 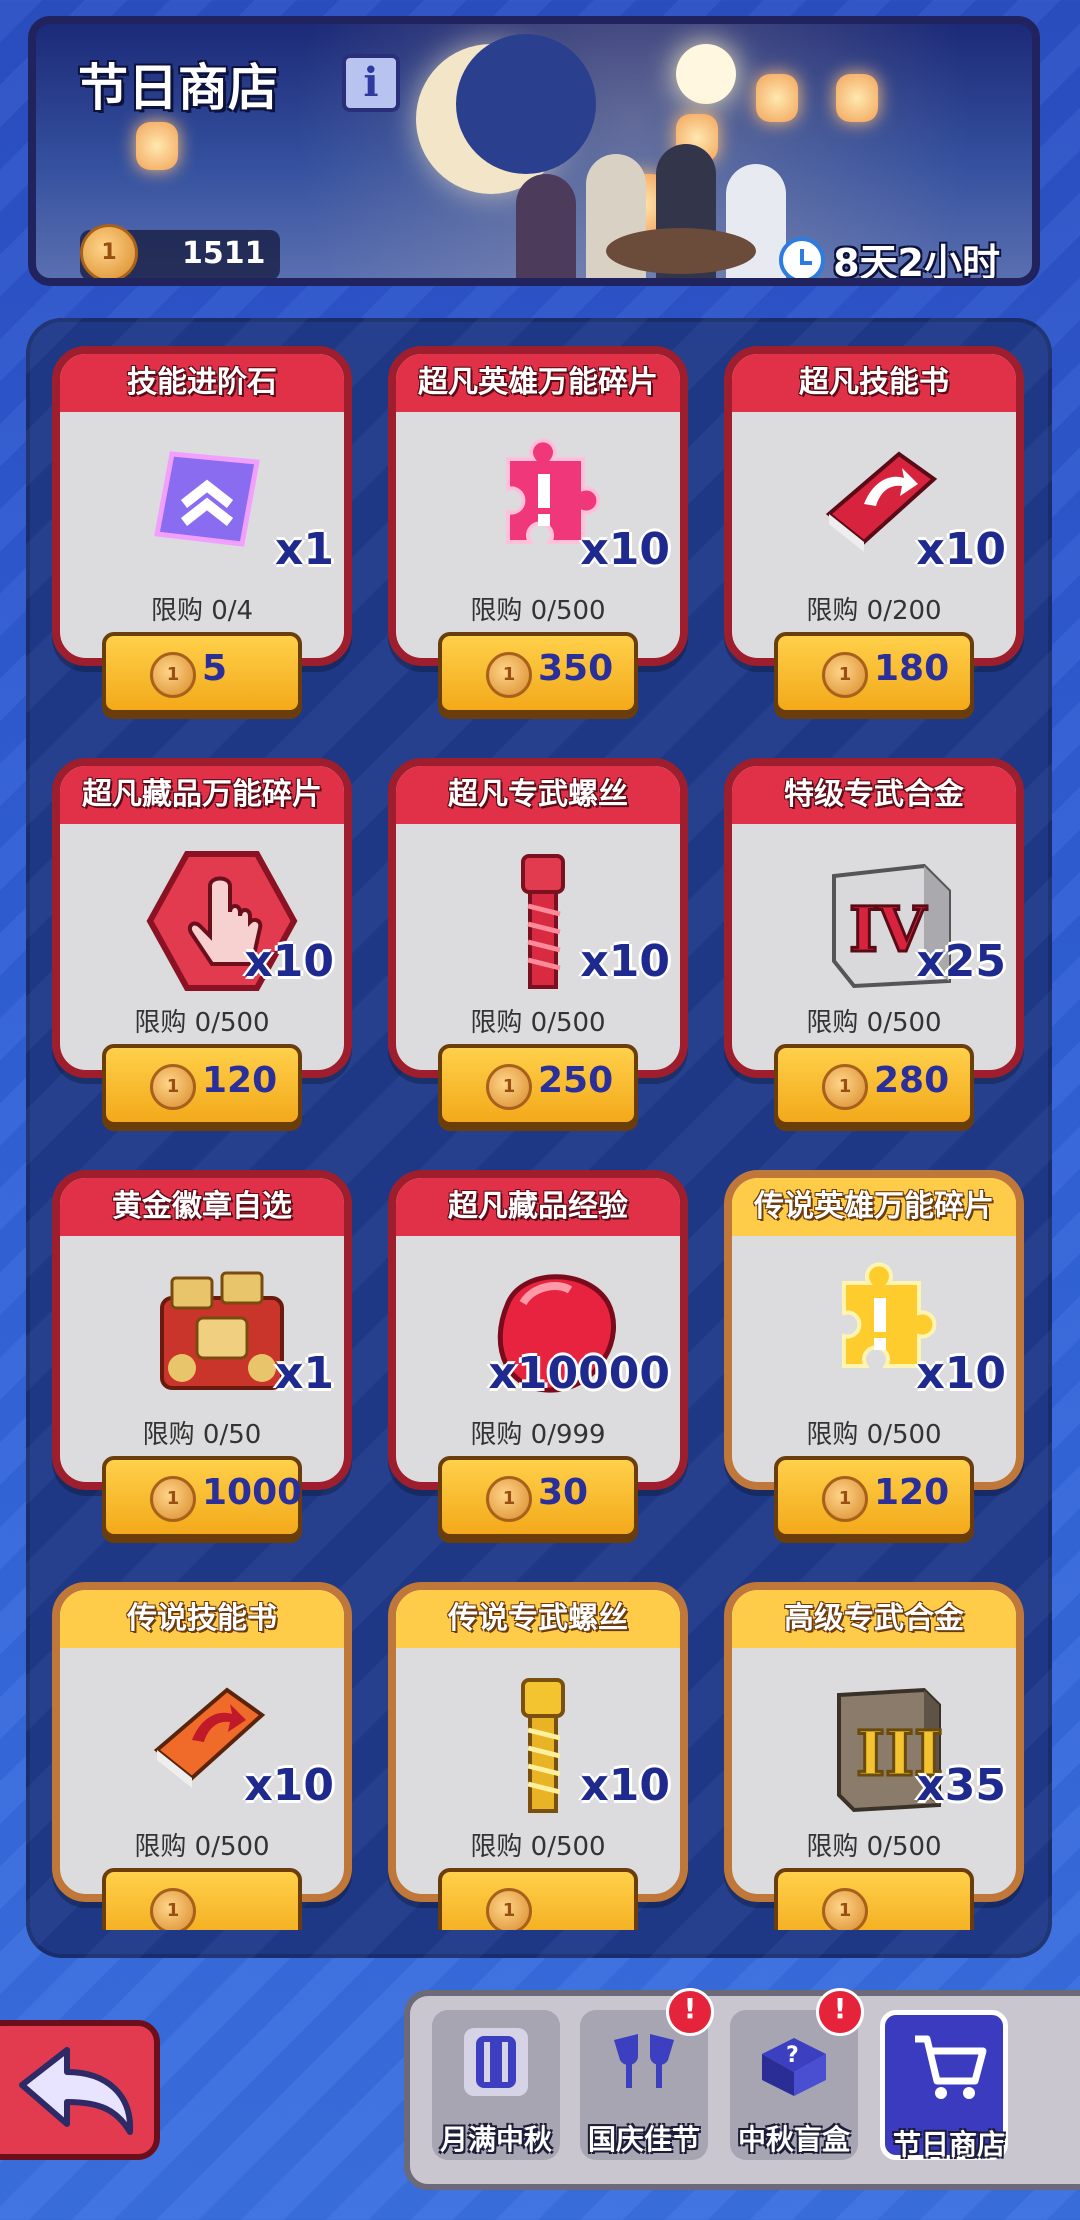 What do you see at coordinates (538, 1742) in the screenshot?
I see `card-frame: 传说专武螺丝 x10 限购 0/500` at bounding box center [538, 1742].